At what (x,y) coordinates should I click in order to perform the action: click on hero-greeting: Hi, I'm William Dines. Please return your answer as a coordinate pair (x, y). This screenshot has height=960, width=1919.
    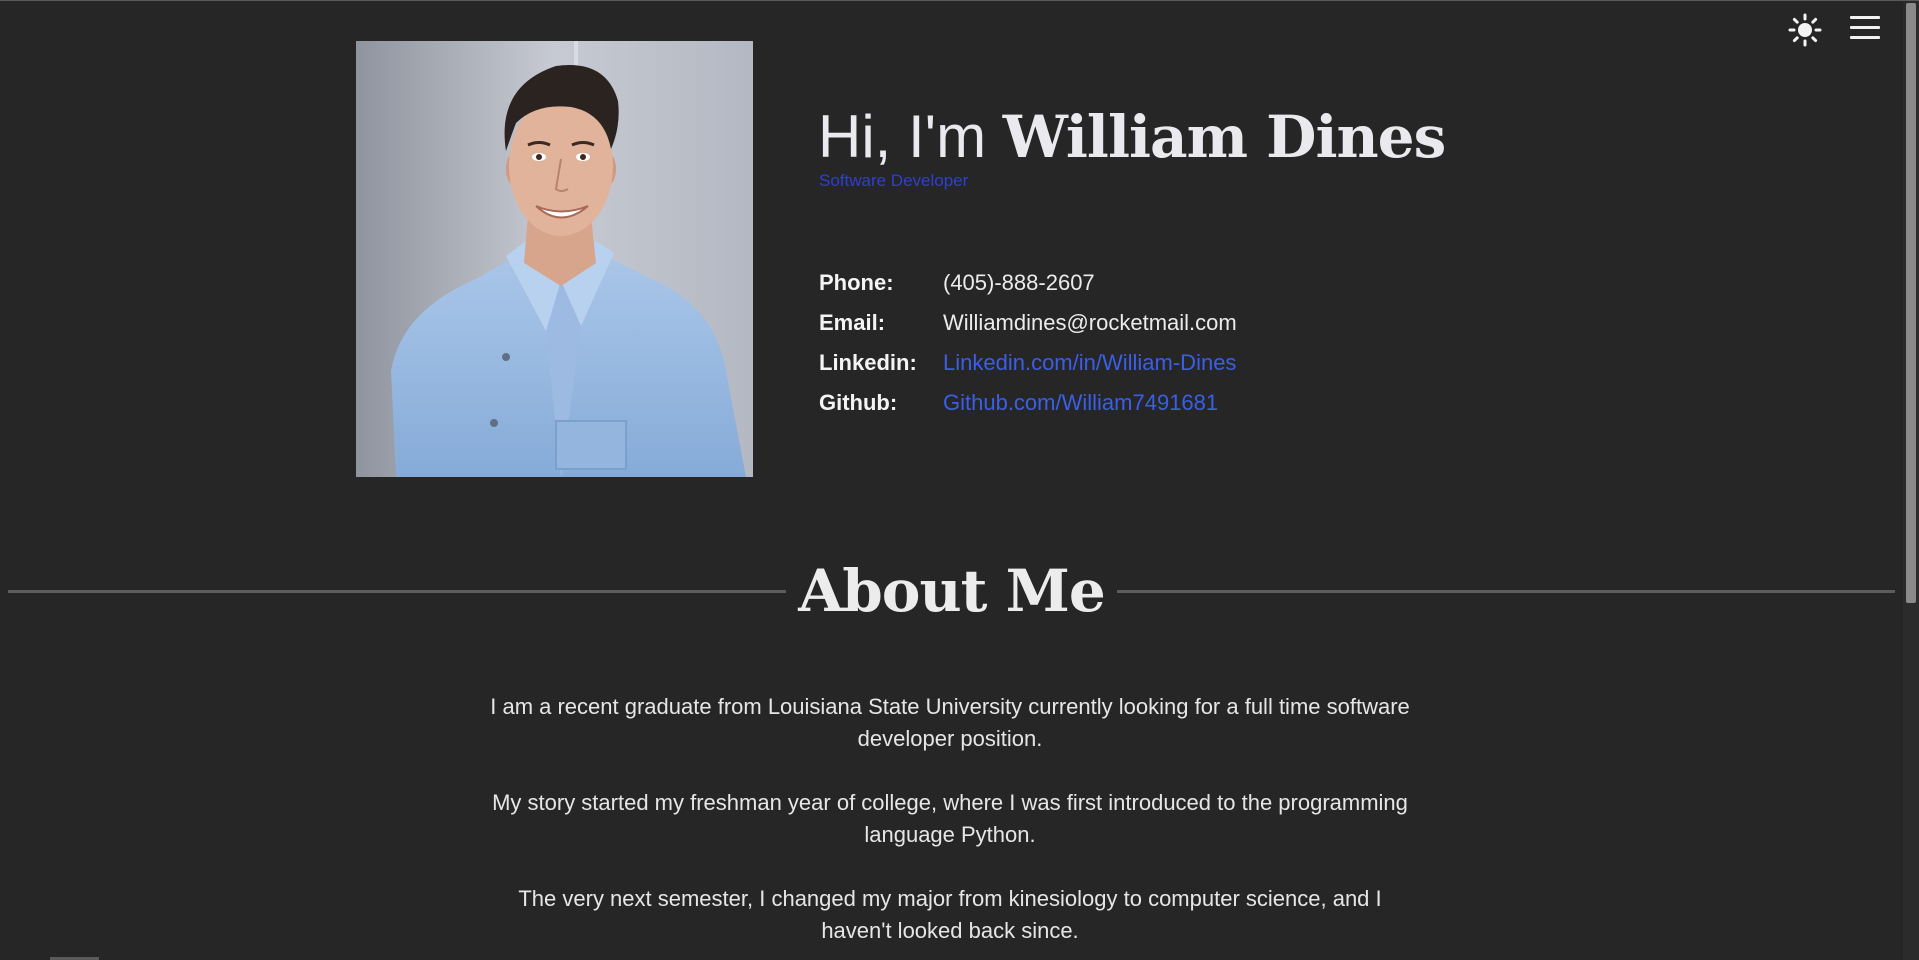
    Looking at the image, I should click on (1132, 137).